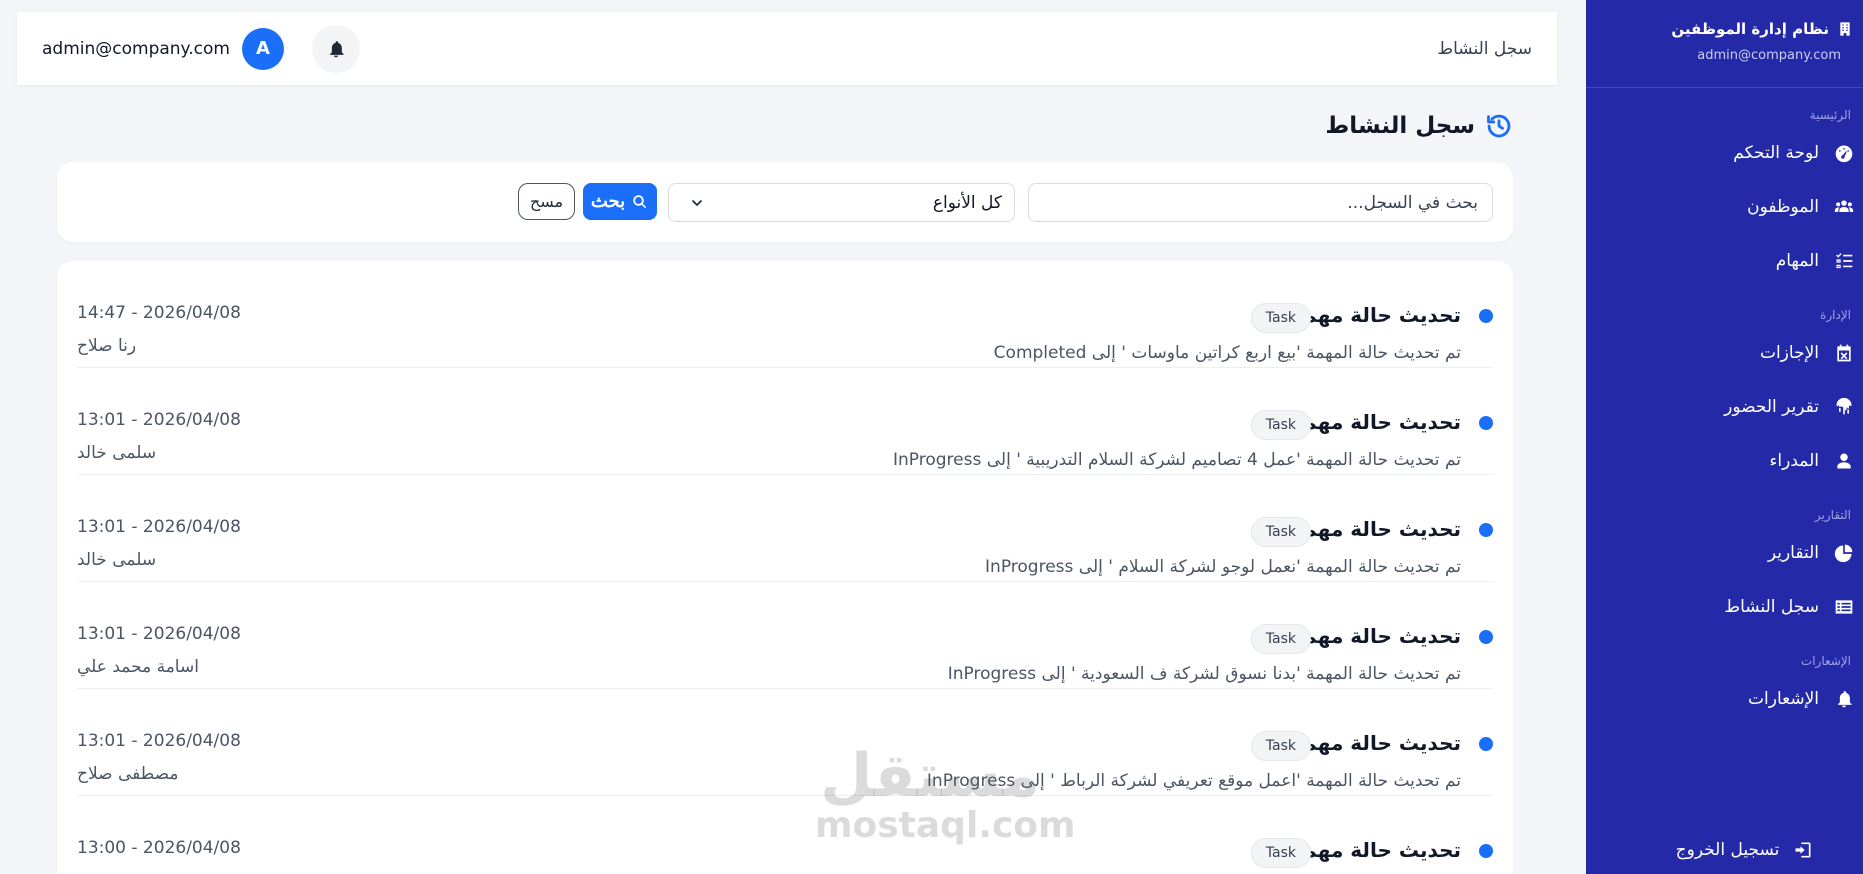  I want to click on sidebar-section-notifications: الإشعارات, so click(1825, 661).